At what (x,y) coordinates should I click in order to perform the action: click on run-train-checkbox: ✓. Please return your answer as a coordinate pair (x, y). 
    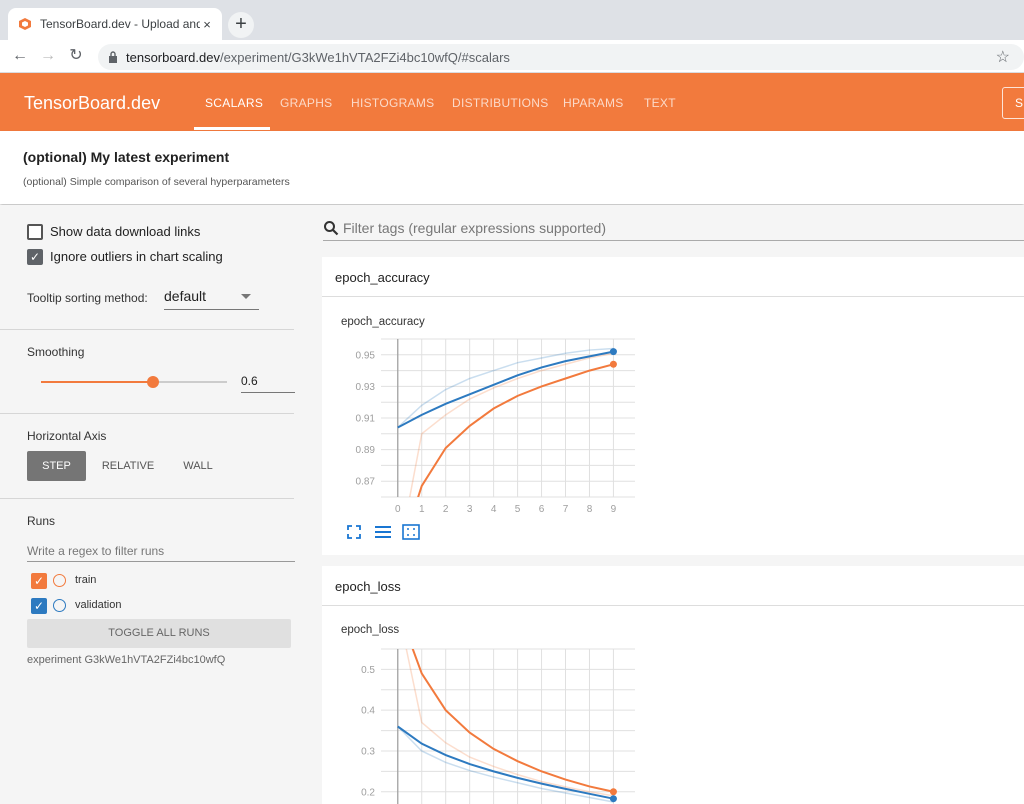
    Looking at the image, I should click on (39, 581).